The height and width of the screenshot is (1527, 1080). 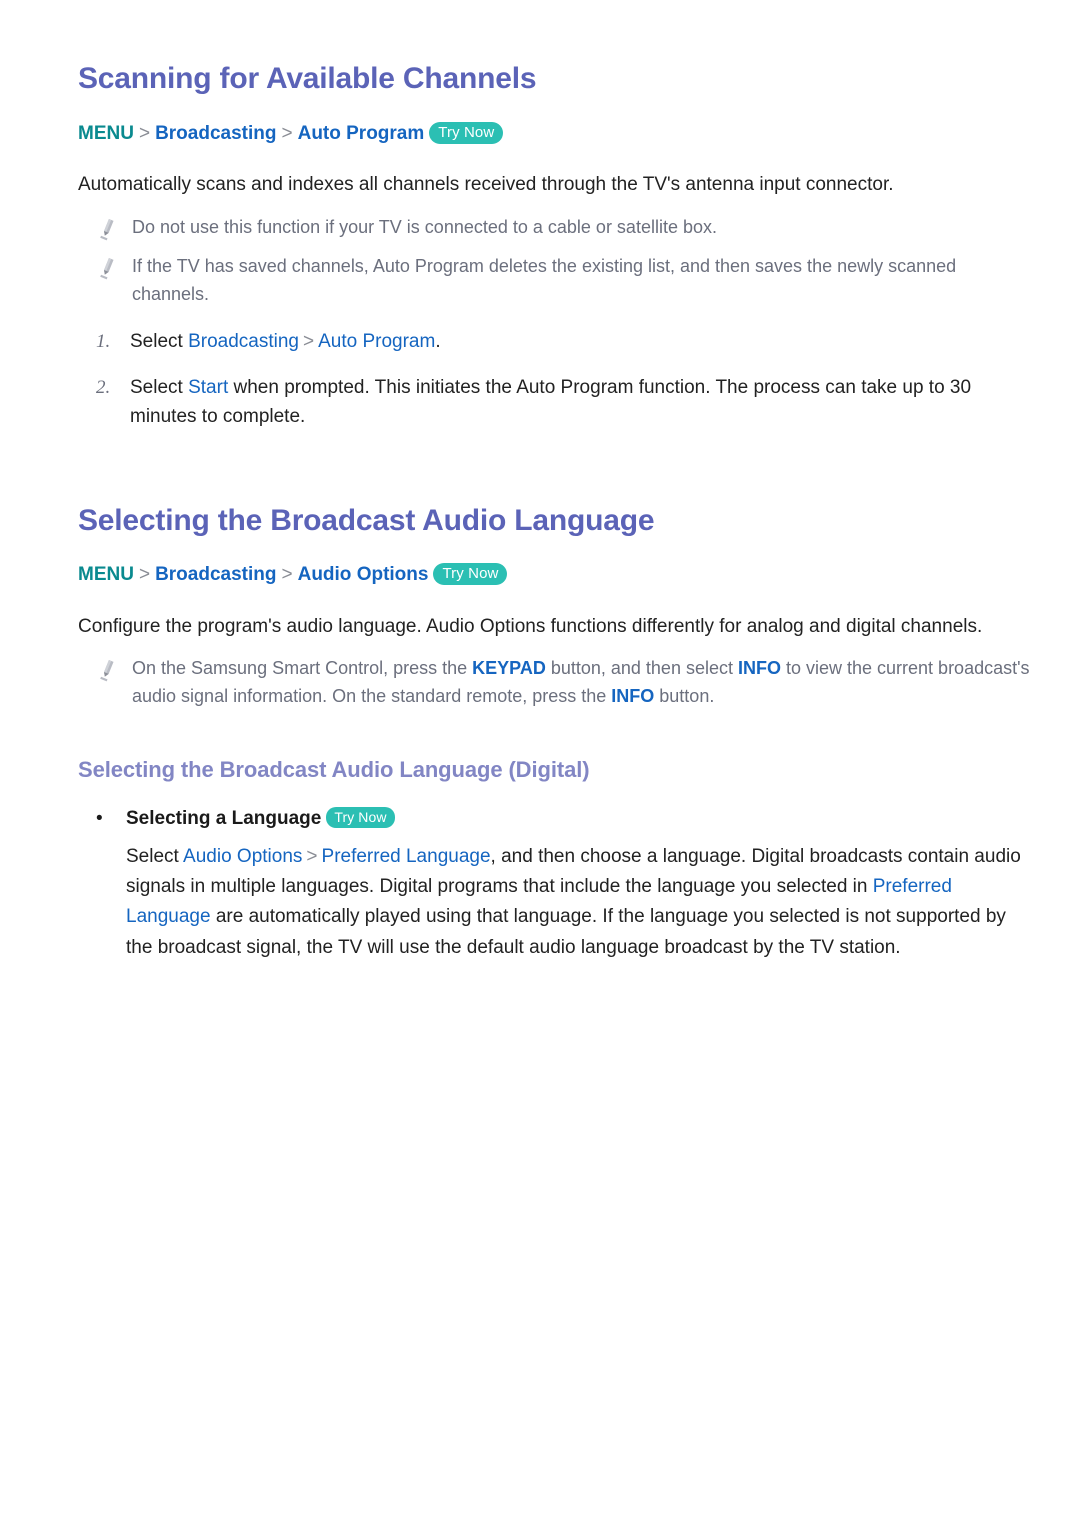 I want to click on list-item: • Selecting a Language Try Now, so click(x=567, y=818).